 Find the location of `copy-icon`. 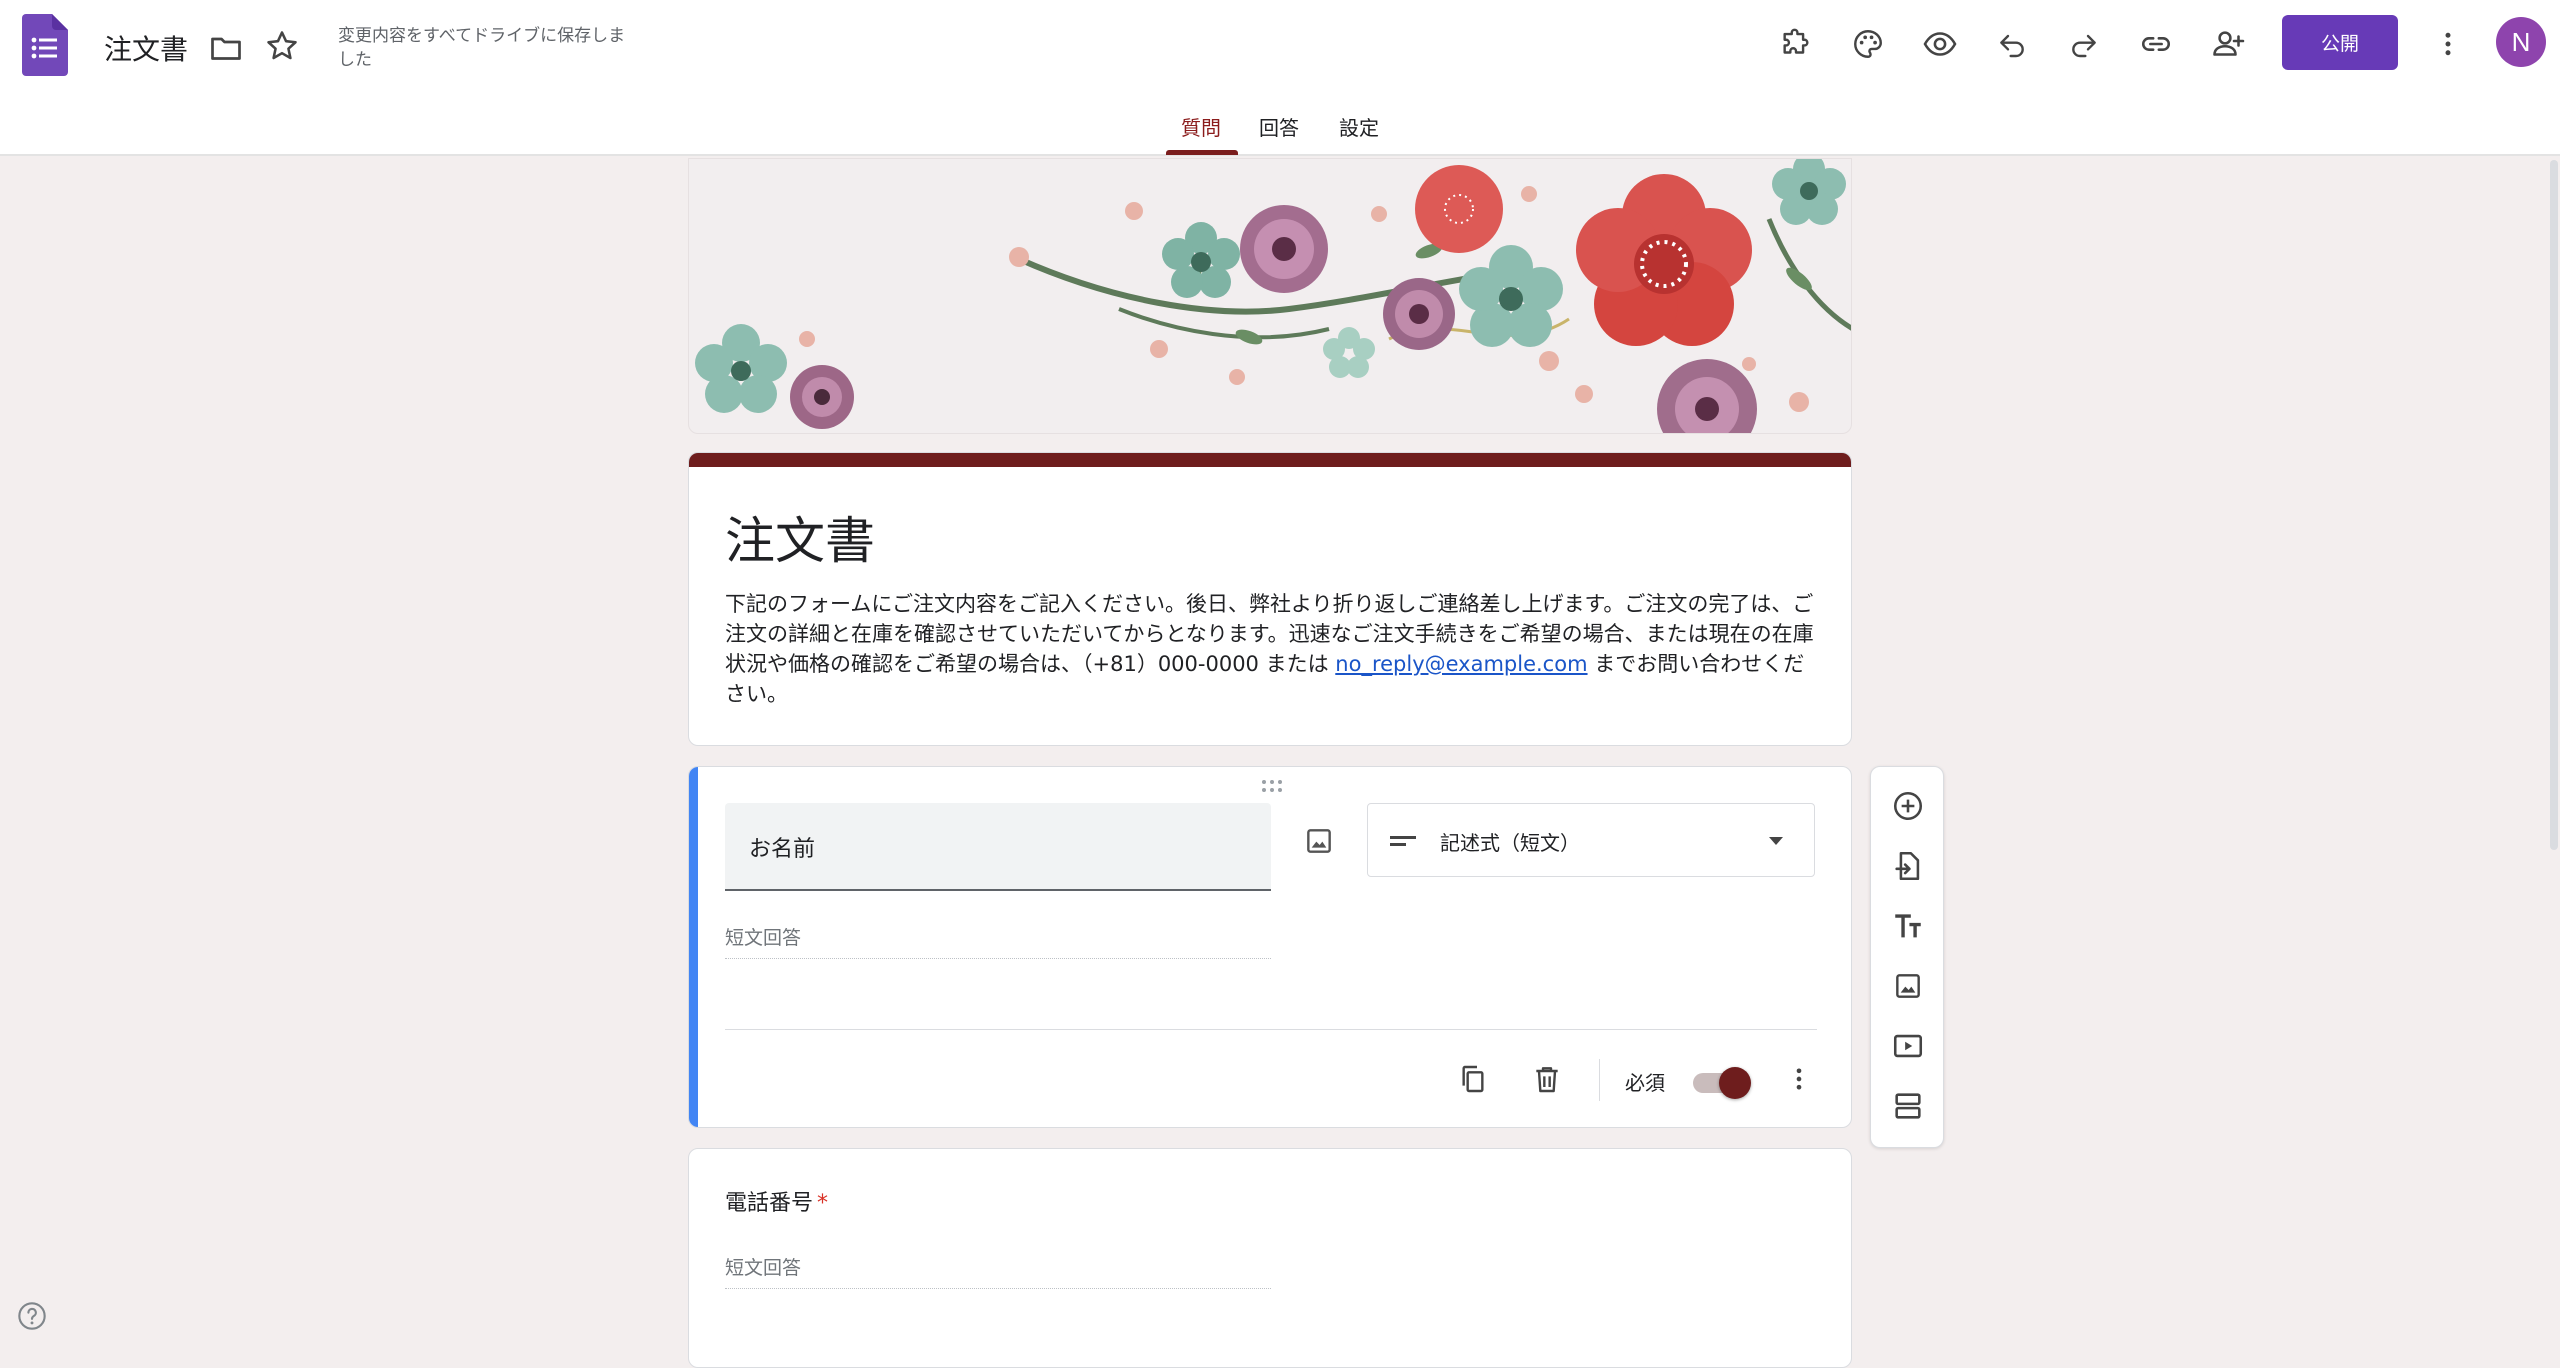

copy-icon is located at coordinates (1473, 1079).